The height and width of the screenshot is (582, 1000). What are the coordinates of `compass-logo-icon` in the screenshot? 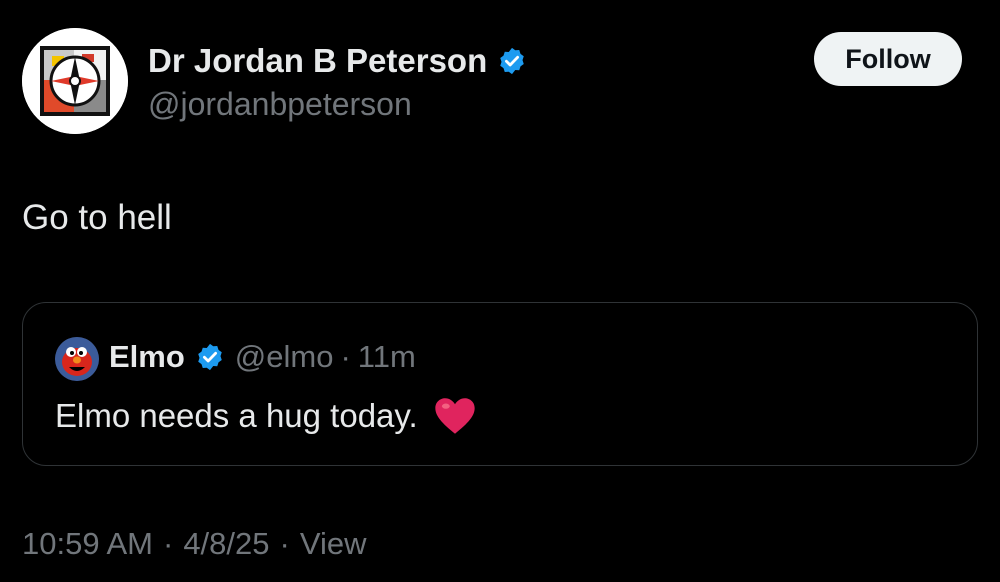 It's located at (75, 81).